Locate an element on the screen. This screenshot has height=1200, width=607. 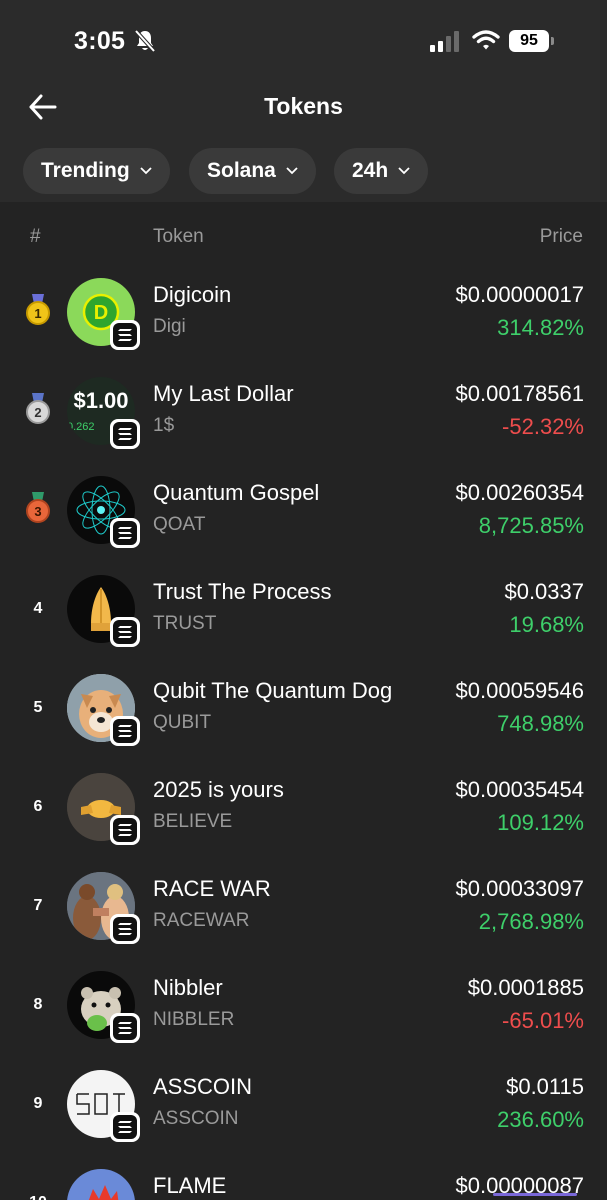
token-row: 4 Trust The Process TRUST $0.0337 19.68% is located at coordinates (303, 618).